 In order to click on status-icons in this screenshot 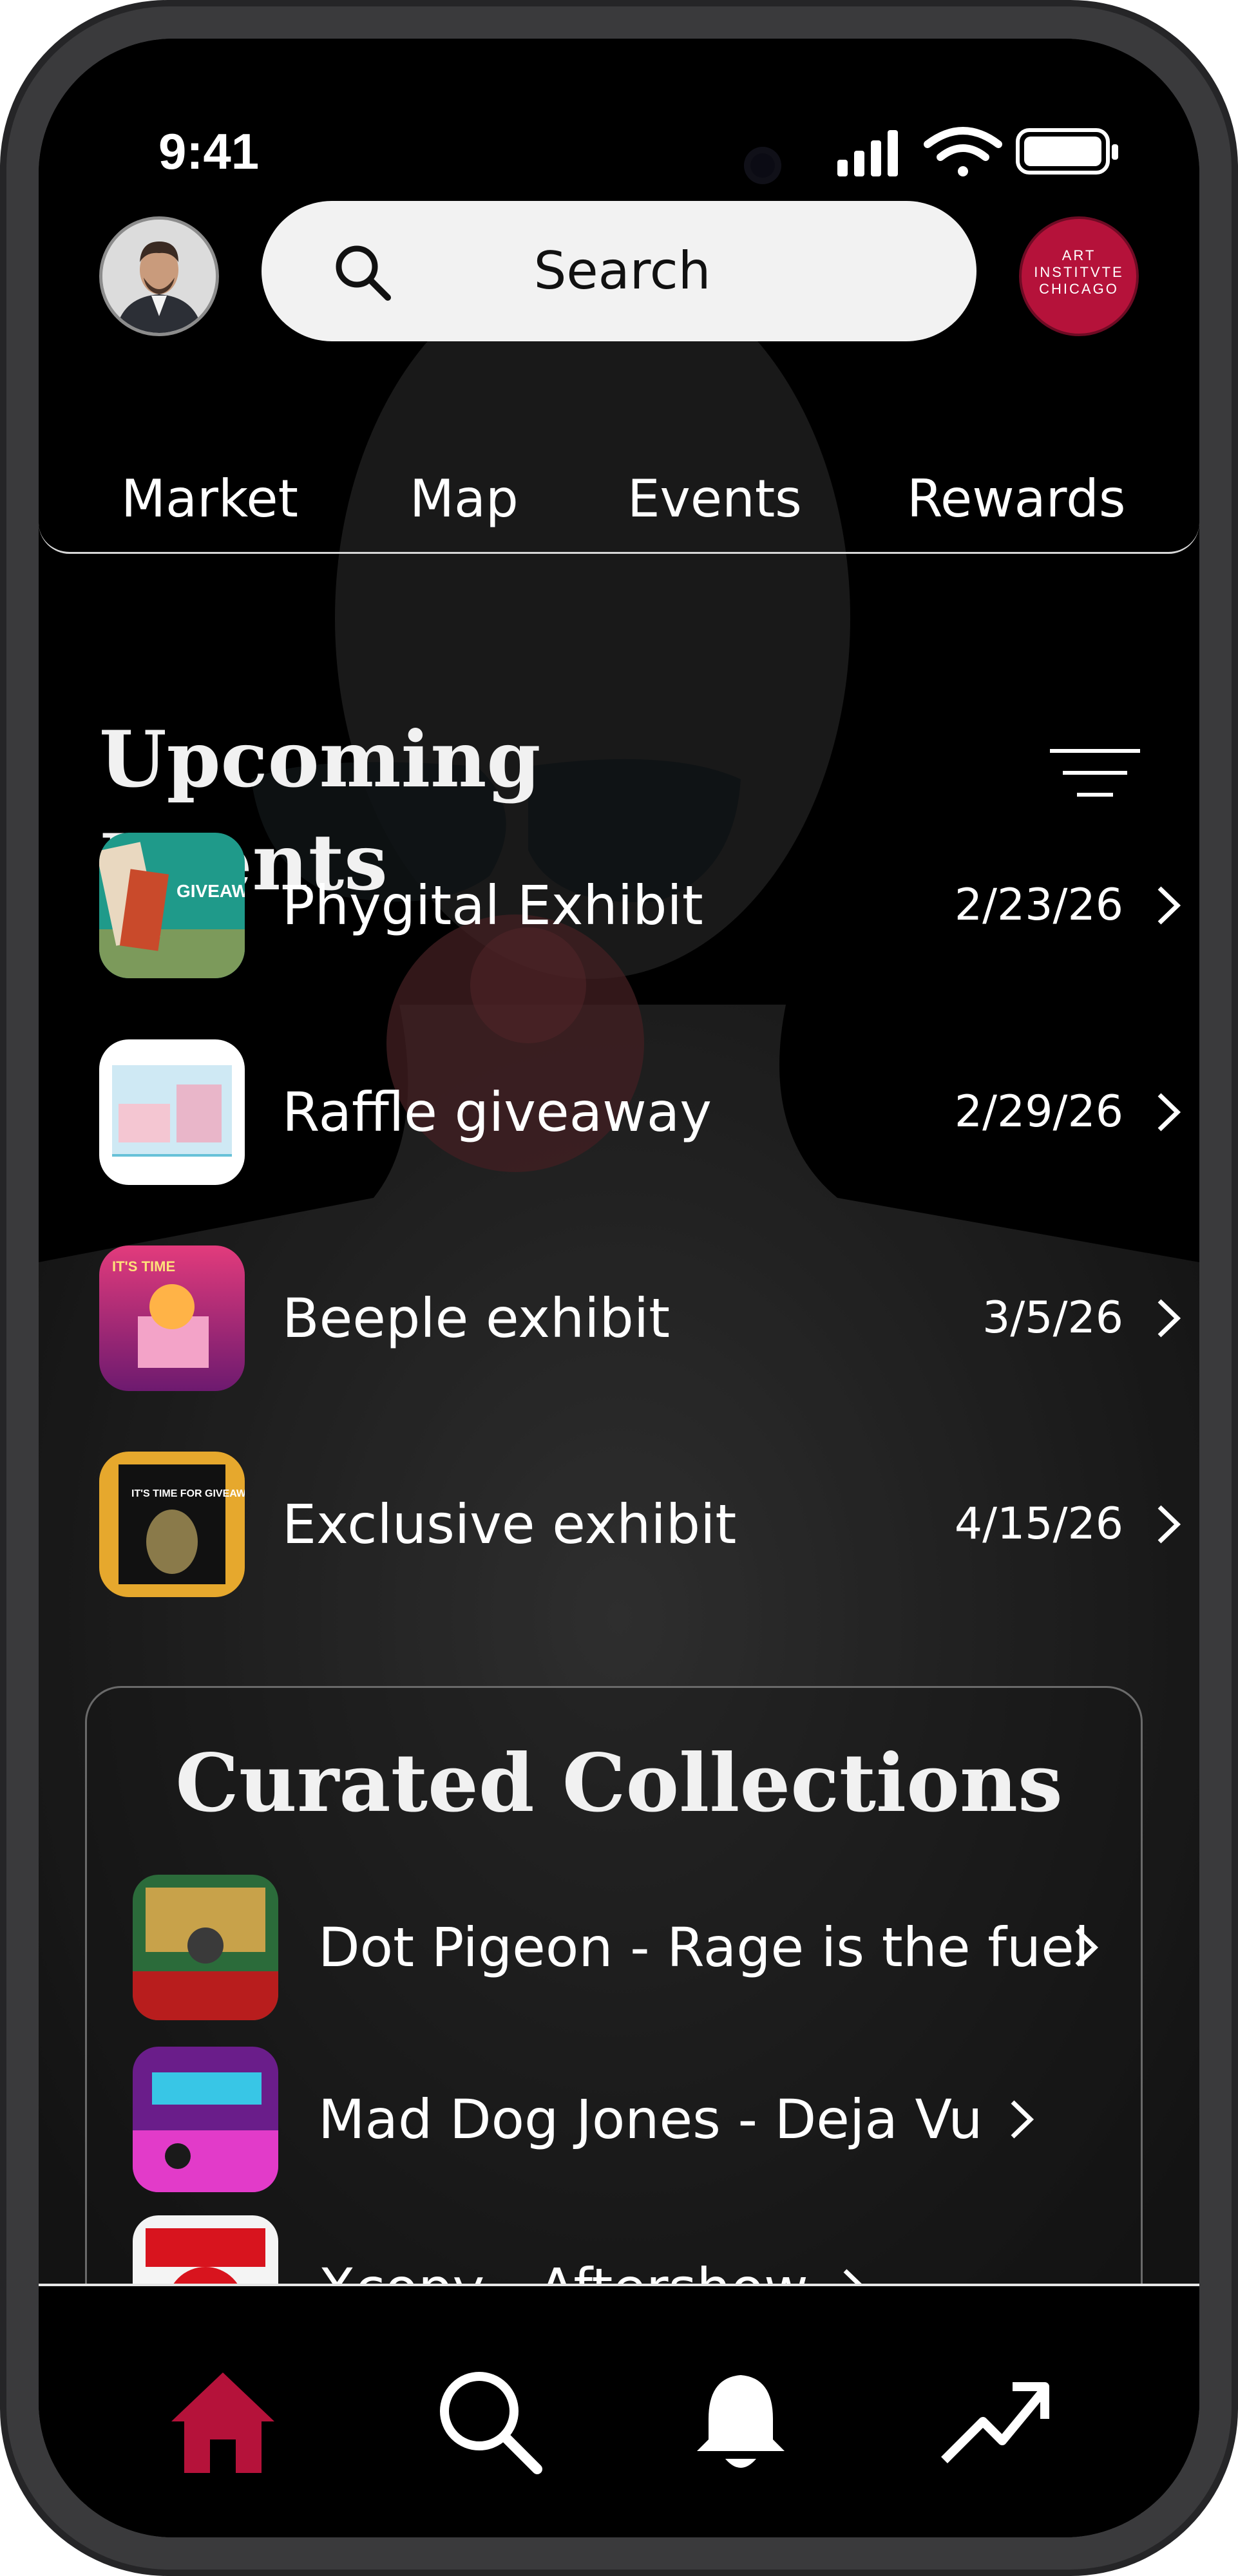, I will do `click(978, 151)`.